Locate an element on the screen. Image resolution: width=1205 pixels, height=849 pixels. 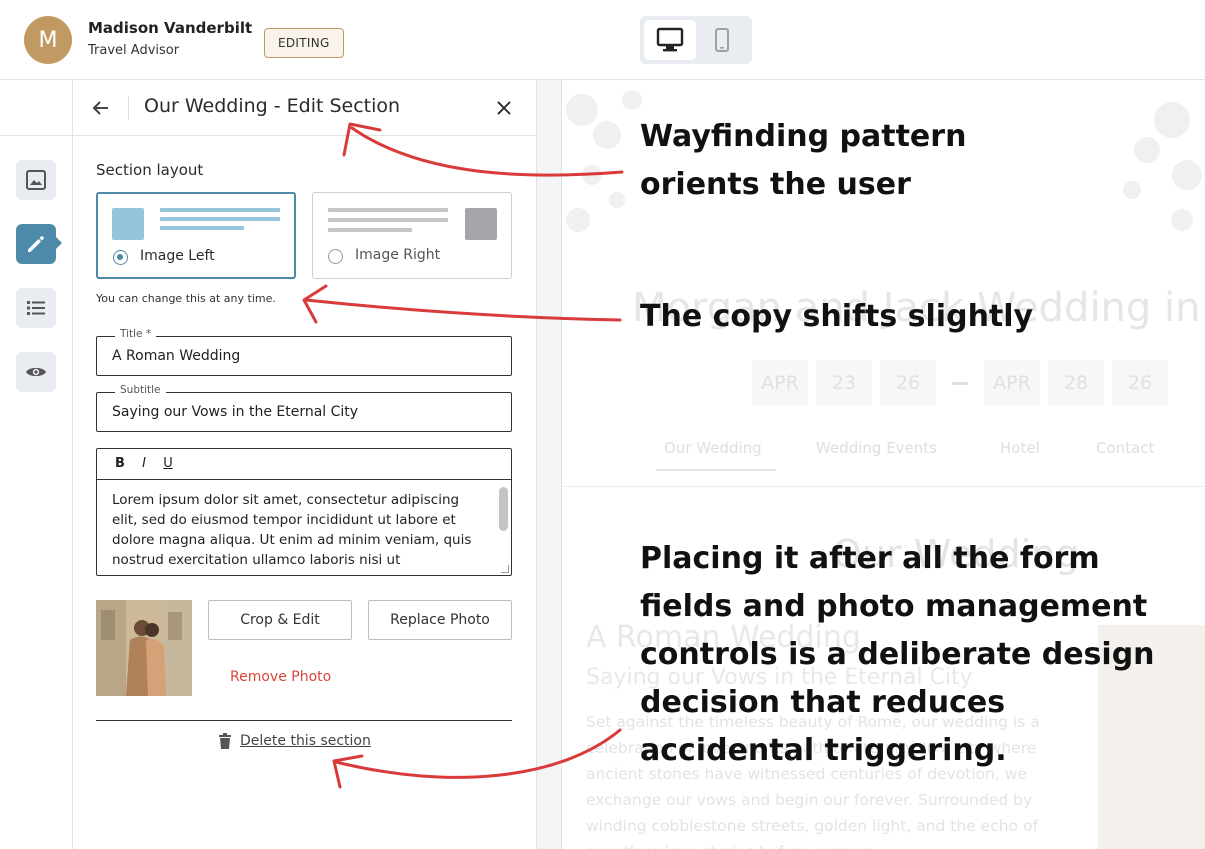
preview-divider is located at coordinates (883, 486).